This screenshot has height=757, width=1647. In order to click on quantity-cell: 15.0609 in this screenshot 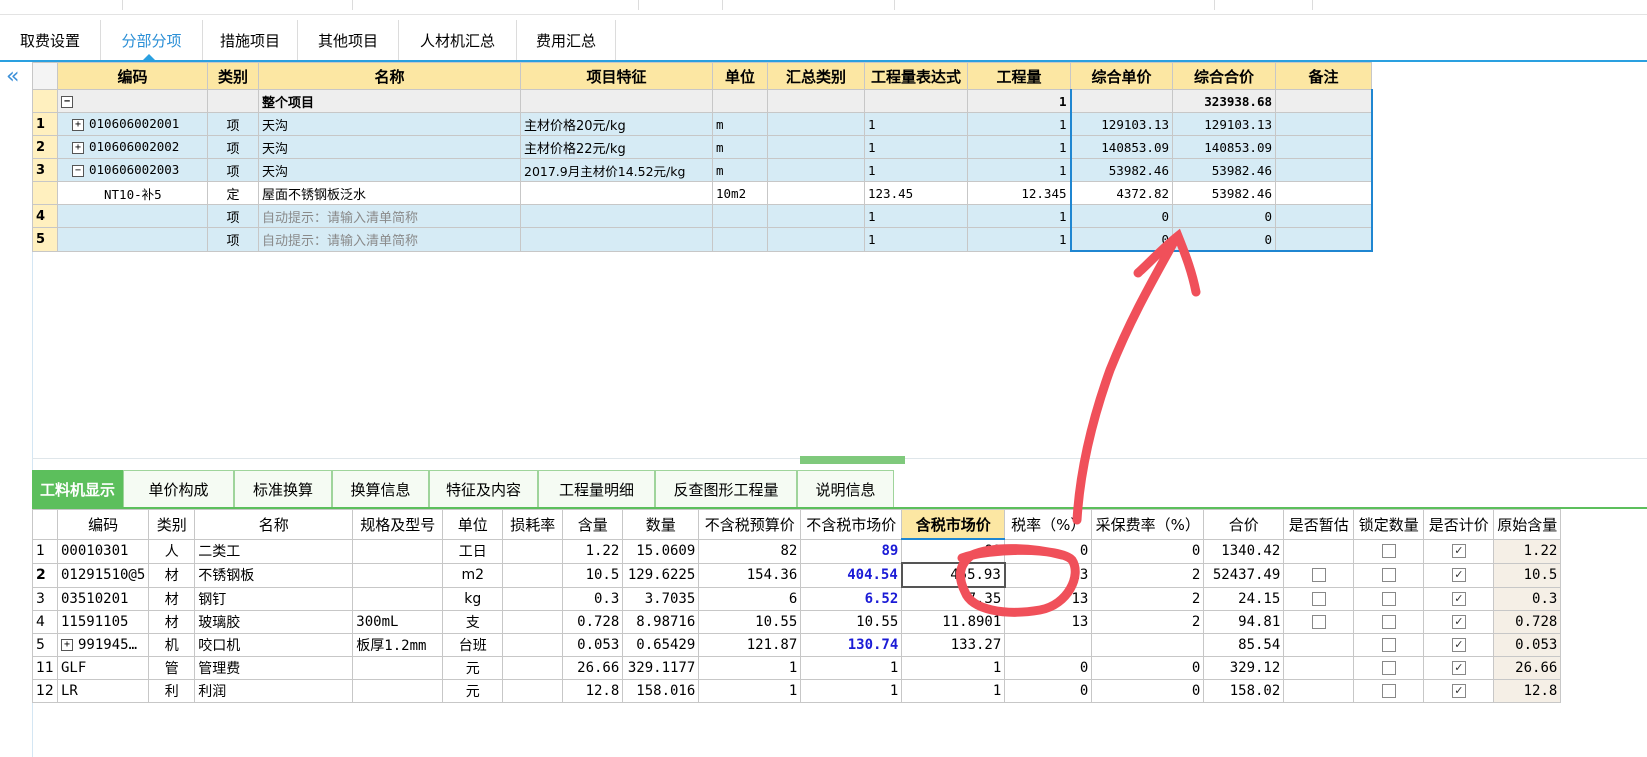, I will do `click(661, 551)`.